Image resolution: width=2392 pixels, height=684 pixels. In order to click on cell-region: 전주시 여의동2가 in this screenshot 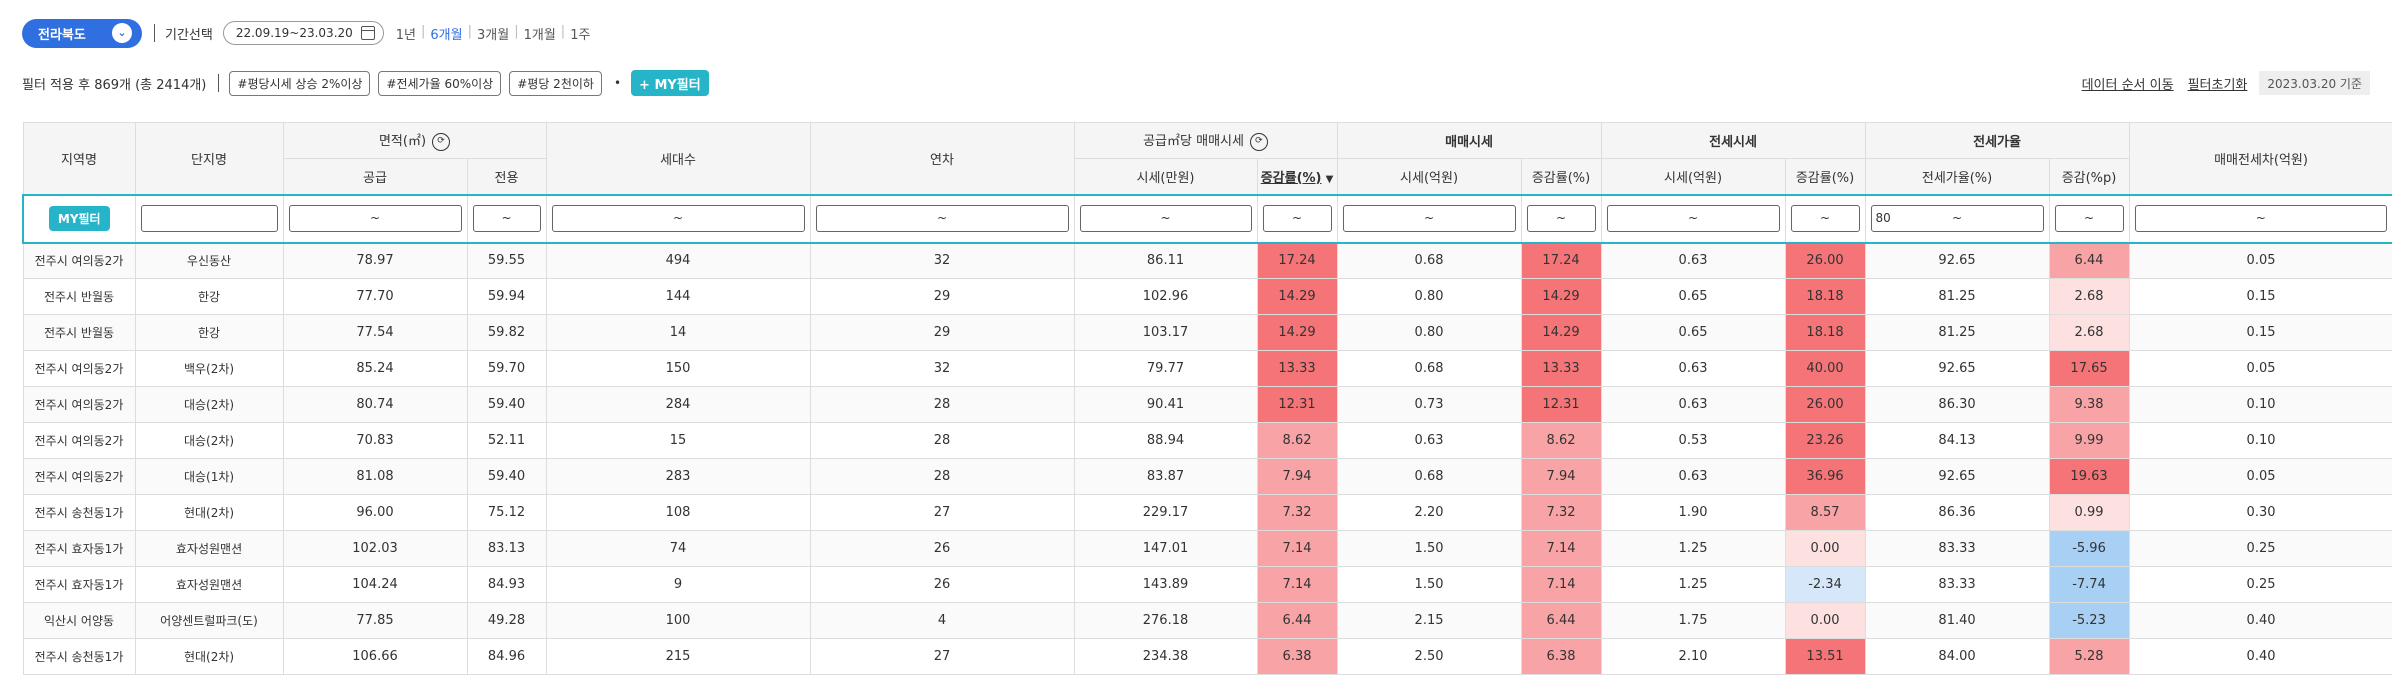, I will do `click(79, 260)`.